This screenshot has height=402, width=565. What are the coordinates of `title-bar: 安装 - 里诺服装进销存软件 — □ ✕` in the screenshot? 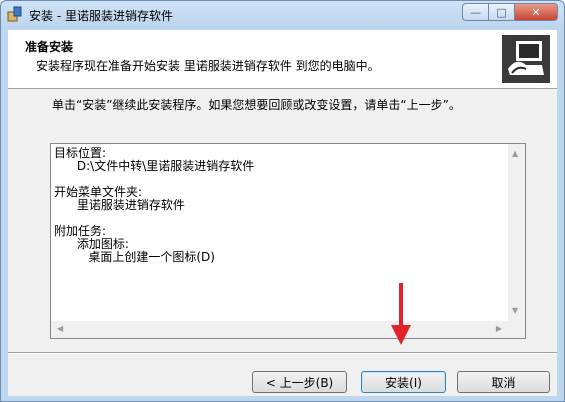 It's located at (282, 15).